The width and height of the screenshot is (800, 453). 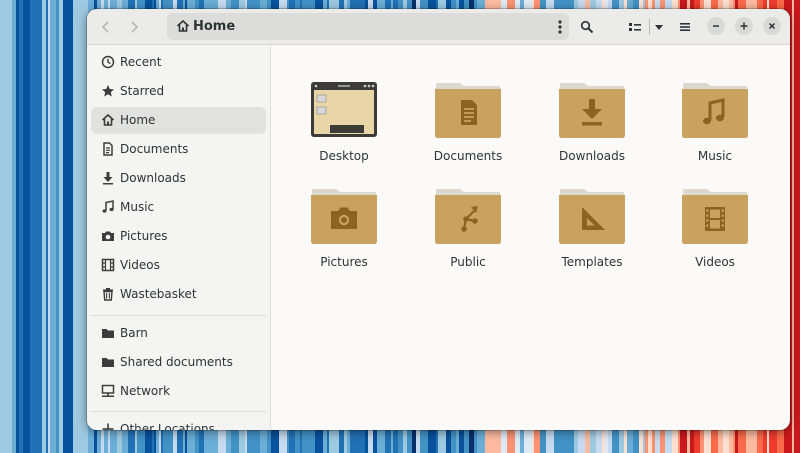 I want to click on sidebar-item-pictures: Pictures, so click(x=178, y=236).